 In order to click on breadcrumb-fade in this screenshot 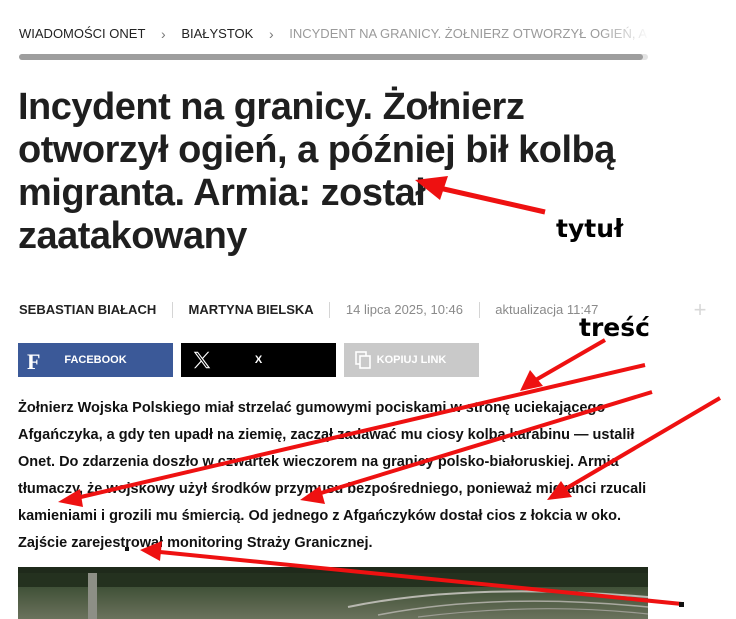, I will do `click(625, 35)`.